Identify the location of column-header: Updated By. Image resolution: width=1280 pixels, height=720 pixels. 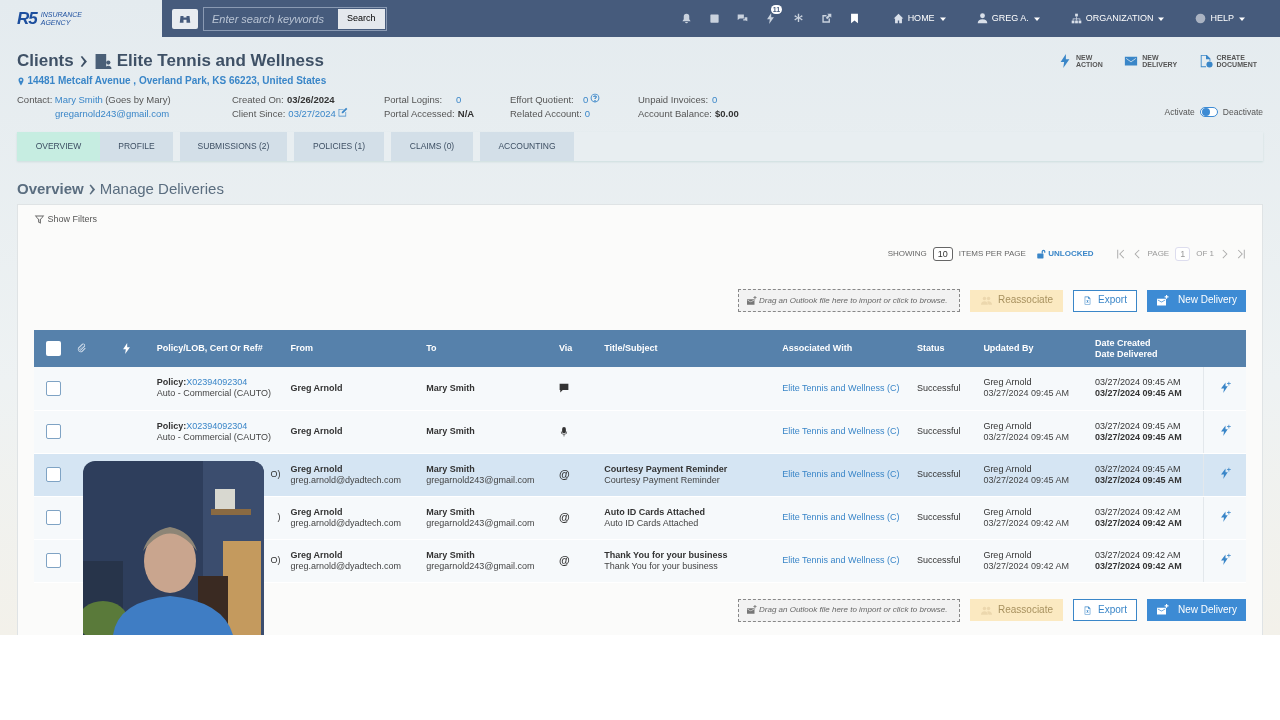
(1008, 348).